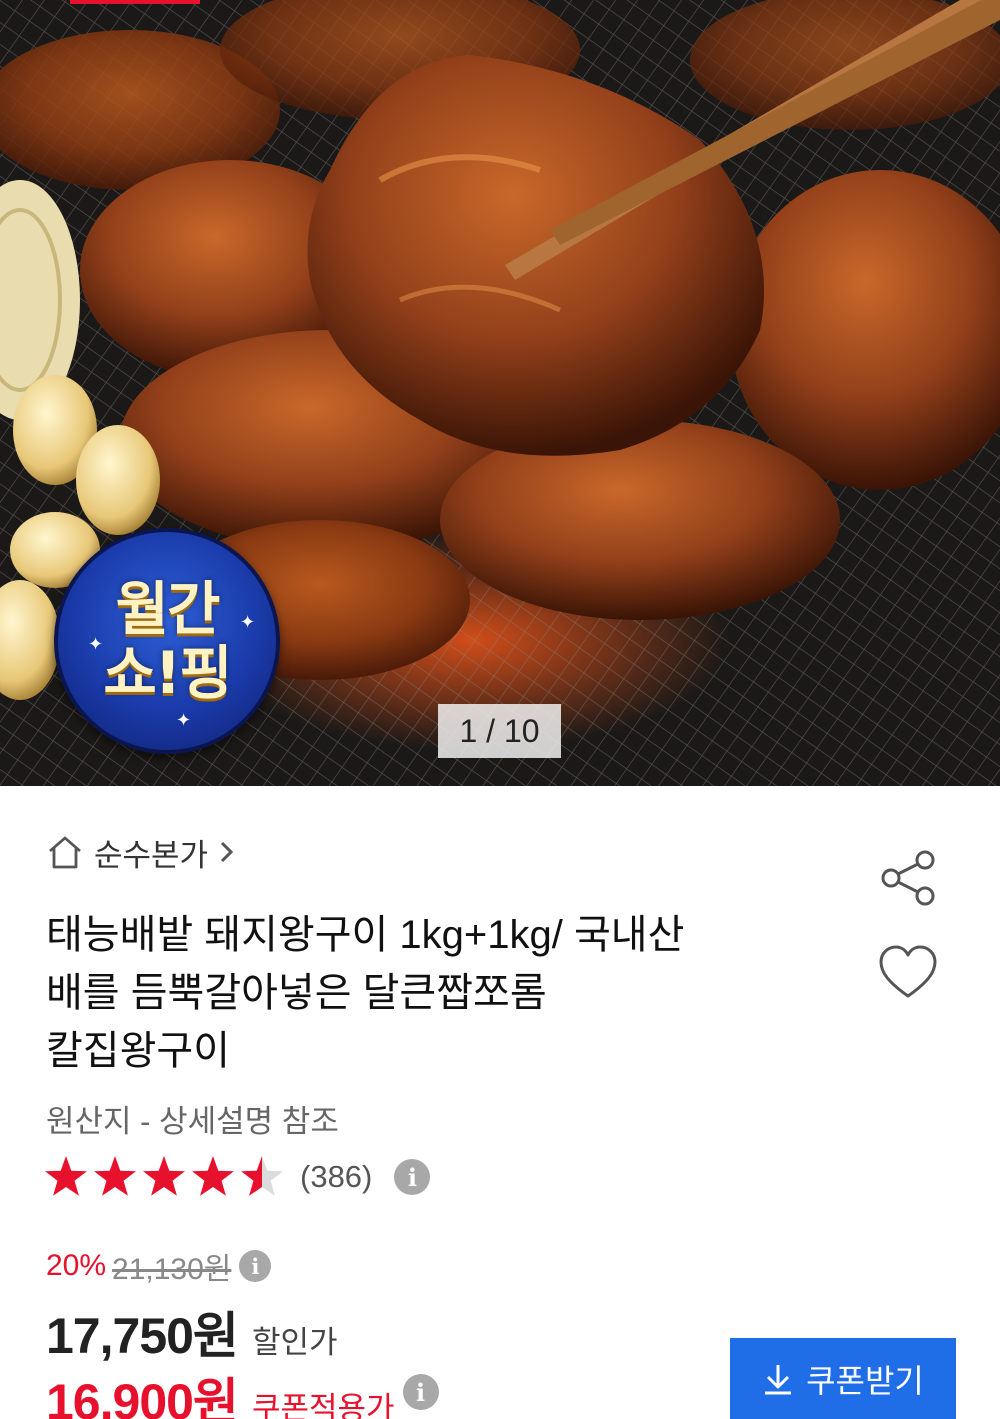 The image size is (1000, 1419). What do you see at coordinates (336, 1176) in the screenshot?
I see `review-count: (386)` at bounding box center [336, 1176].